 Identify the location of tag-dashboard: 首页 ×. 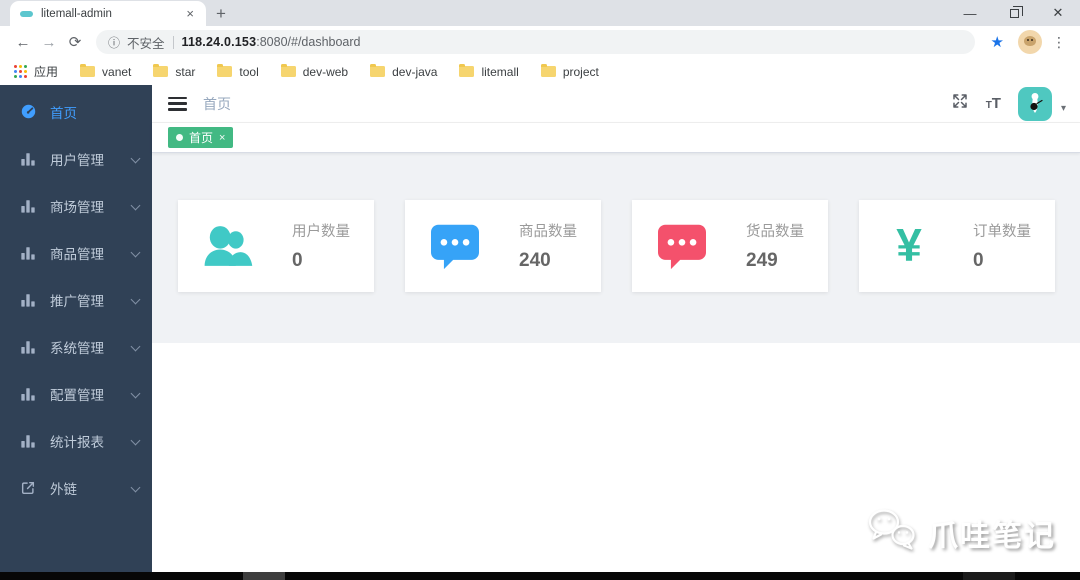
(201, 137).